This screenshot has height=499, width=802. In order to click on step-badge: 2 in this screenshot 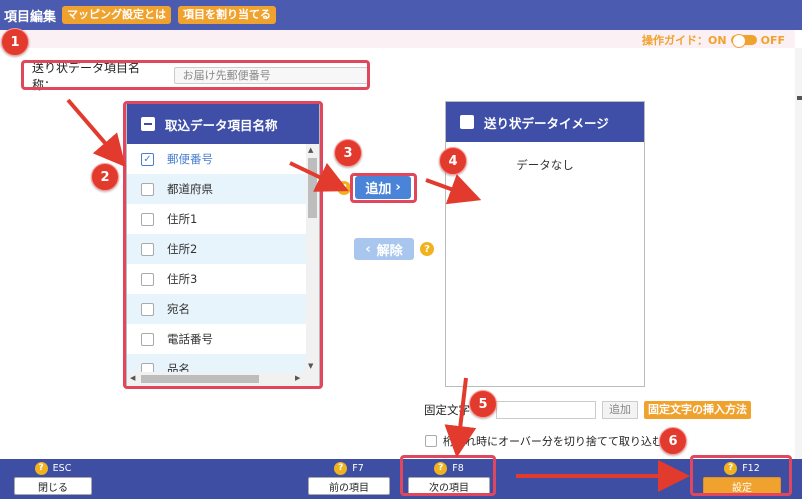, I will do `click(105, 177)`.